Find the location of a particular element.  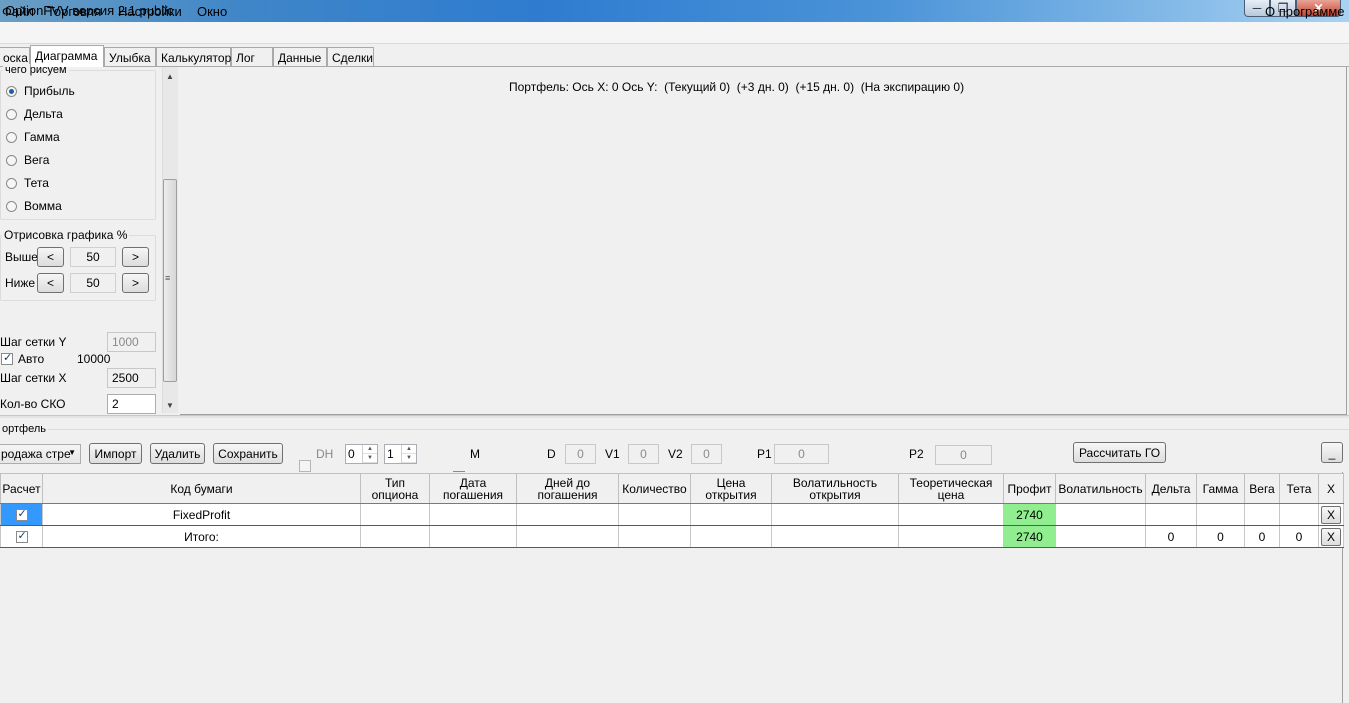

save-button: Сохранить is located at coordinates (248, 453).